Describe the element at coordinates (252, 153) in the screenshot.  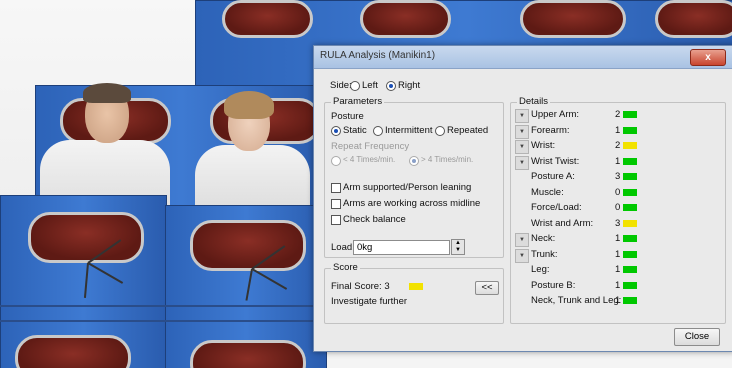
I see `manikin-female` at that location.